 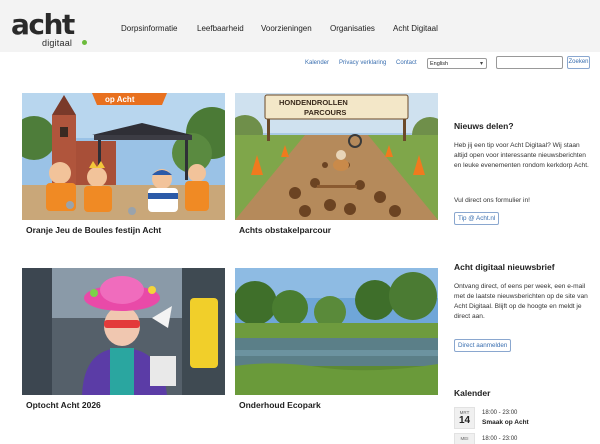 I want to click on util-link-kalender: Kalender, so click(x=317, y=63).